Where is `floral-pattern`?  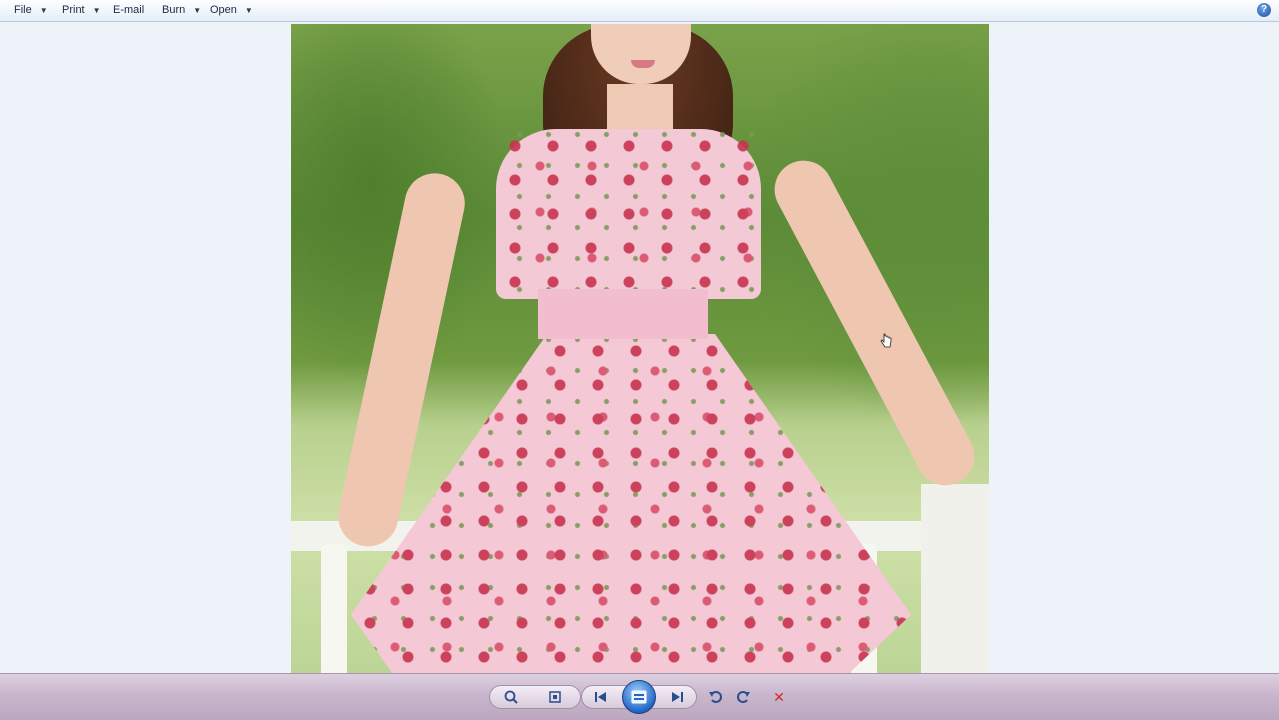 floral-pattern is located at coordinates (628, 214).